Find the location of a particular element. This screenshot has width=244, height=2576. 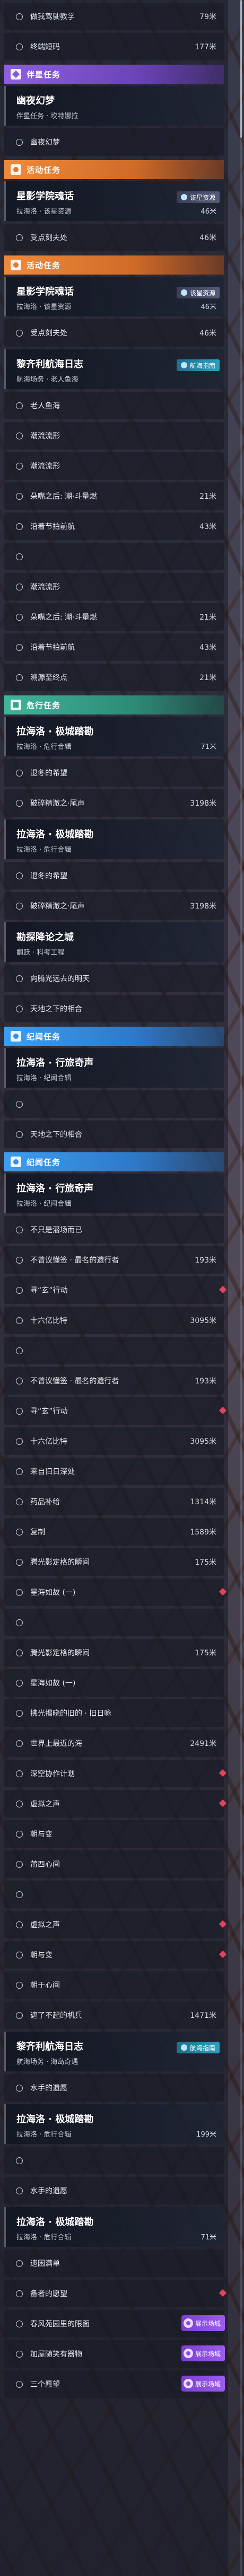

quest-step-row: 世界上最近的海 2491米 is located at coordinates (114, 1743).